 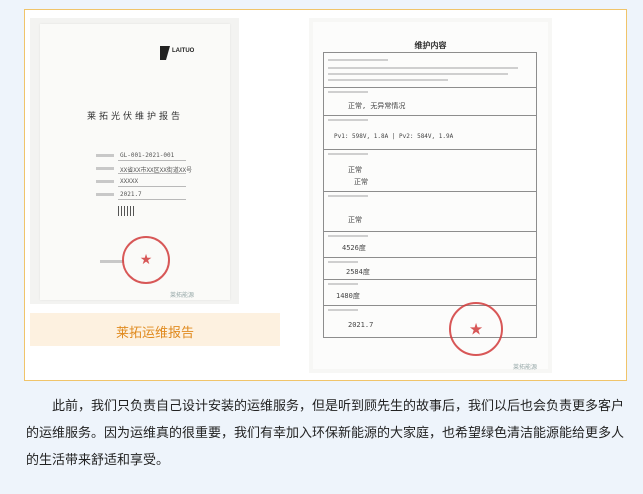 I want to click on handwritten-note: 正常, 无异常情况, so click(x=377, y=106).